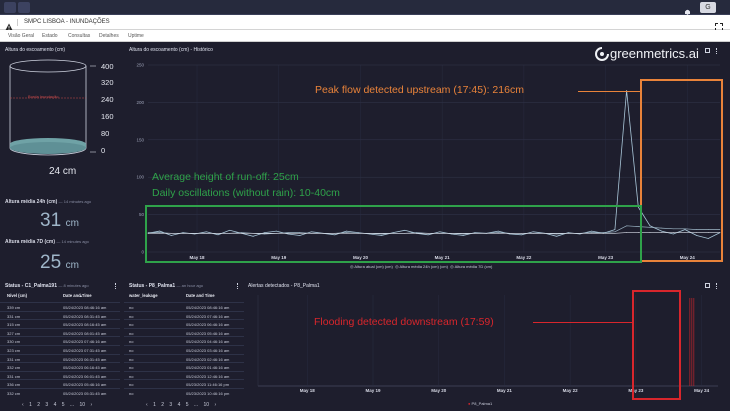 This screenshot has height=411, width=730. What do you see at coordinates (60, 392) in the screenshot?
I see `table-row: 332 cm 05/24/2023 05:31:45 am` at bounding box center [60, 392].